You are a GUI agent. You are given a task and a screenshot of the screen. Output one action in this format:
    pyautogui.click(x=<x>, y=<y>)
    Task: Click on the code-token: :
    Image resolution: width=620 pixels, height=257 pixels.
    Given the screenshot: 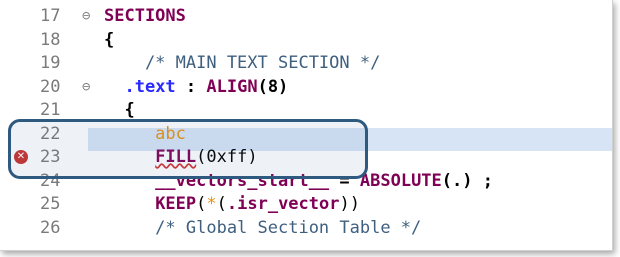 What is the action you would take?
    pyautogui.click(x=191, y=86)
    